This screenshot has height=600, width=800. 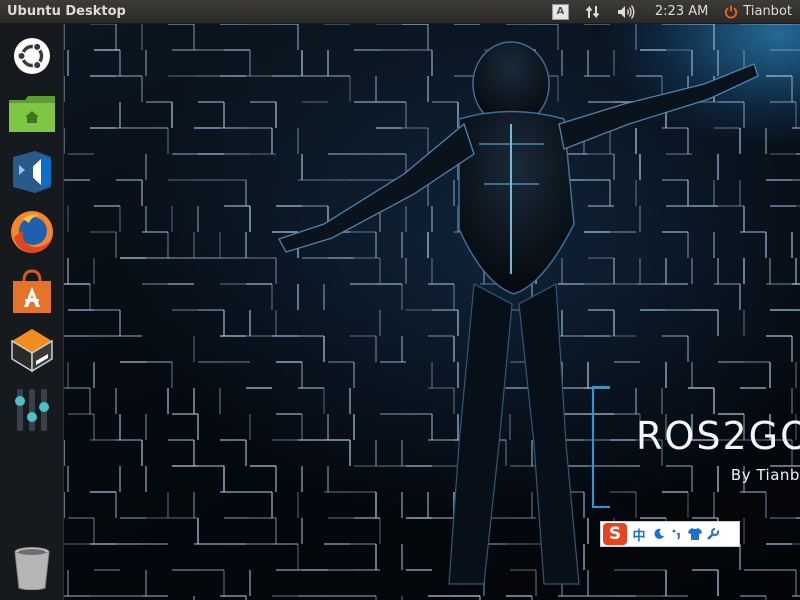 What do you see at coordinates (658, 534) in the screenshot?
I see `moon-icon` at bounding box center [658, 534].